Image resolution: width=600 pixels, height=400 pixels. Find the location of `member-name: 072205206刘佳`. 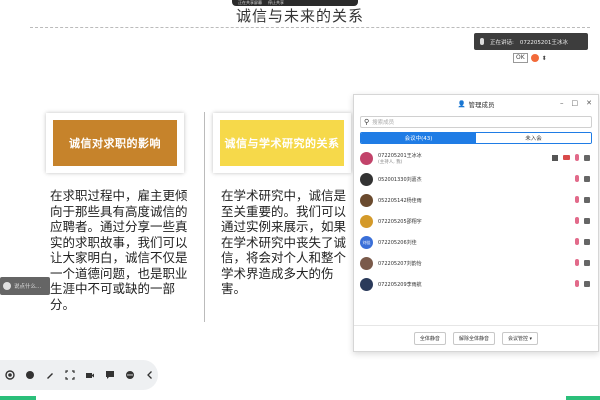

member-name: 072205206刘佳 is located at coordinates (397, 242).